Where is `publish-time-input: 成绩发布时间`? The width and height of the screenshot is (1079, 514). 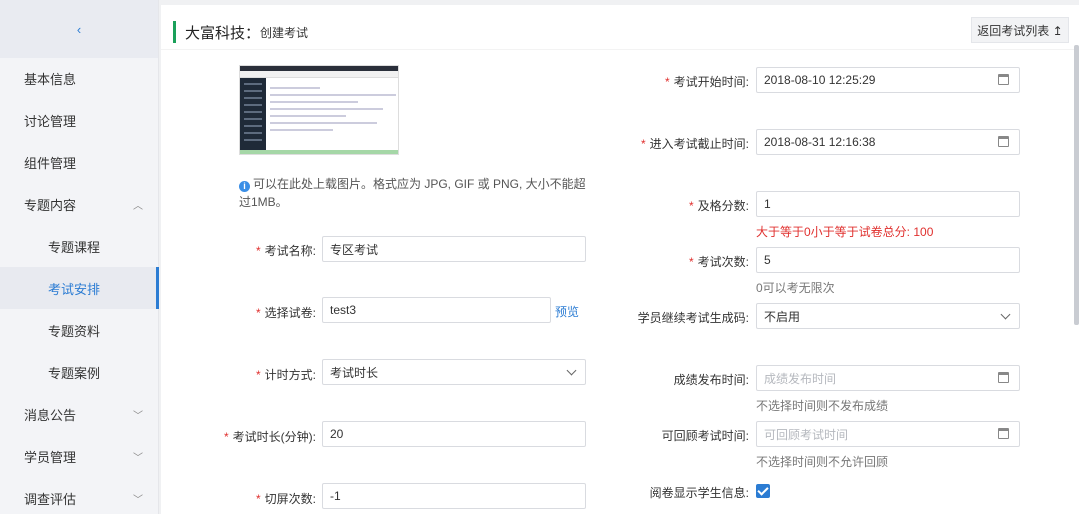 publish-time-input: 成绩发布时间 is located at coordinates (888, 378).